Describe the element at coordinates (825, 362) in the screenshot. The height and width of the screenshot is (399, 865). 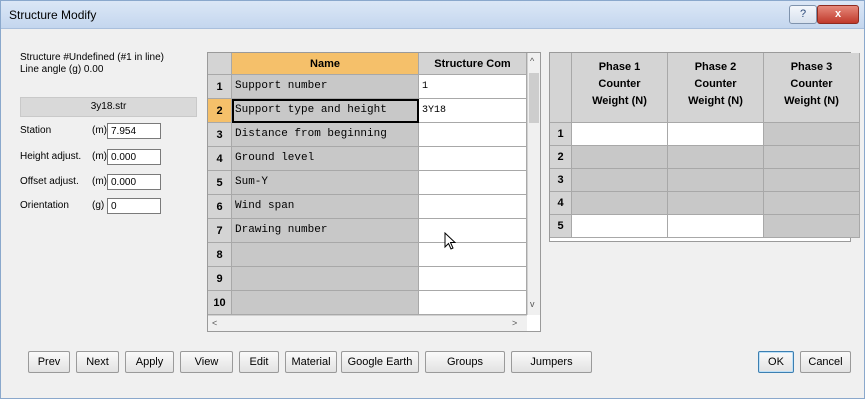
I see `cancel-button: Cancel` at that location.